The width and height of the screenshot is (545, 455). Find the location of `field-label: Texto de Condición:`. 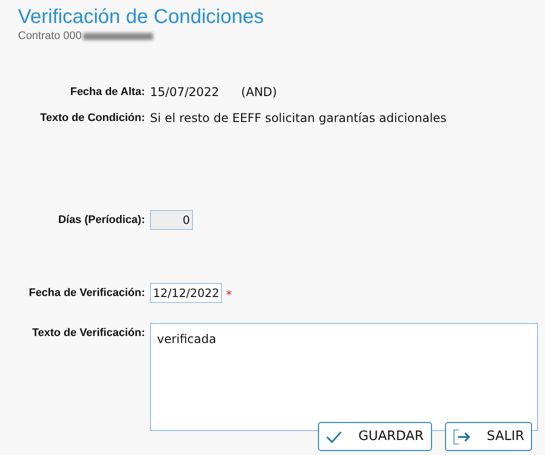

field-label: Texto de Condición: is located at coordinates (92, 118).